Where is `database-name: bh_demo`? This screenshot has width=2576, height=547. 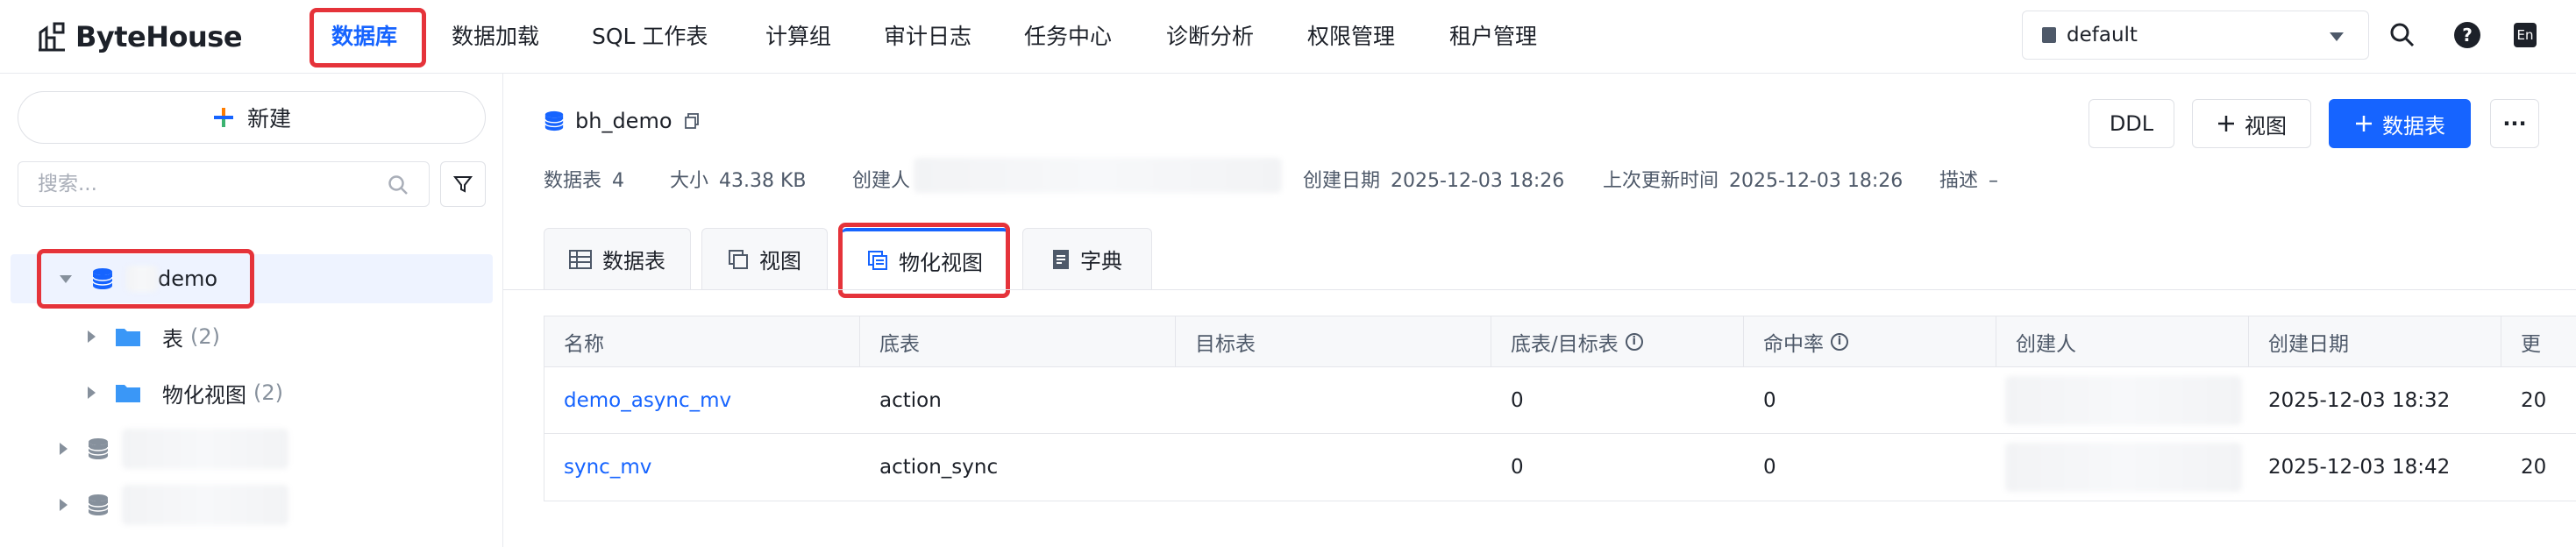
database-name: bh_demo is located at coordinates (623, 121).